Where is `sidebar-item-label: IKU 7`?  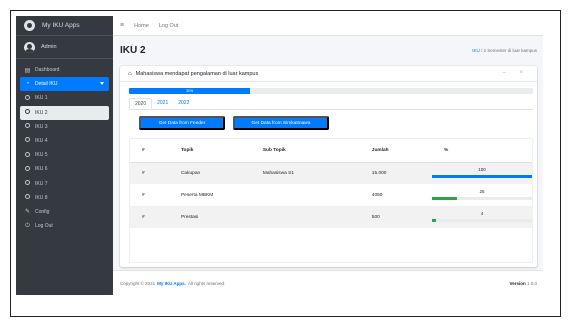 sidebar-item-label: IKU 7 is located at coordinates (41, 183).